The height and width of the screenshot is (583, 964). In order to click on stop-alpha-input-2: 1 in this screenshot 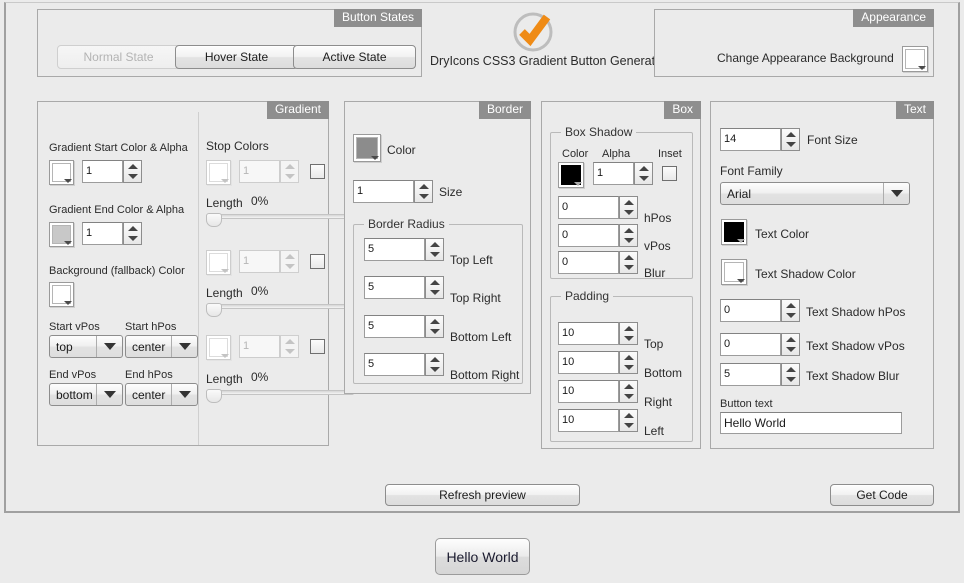, I will do `click(259, 261)`.